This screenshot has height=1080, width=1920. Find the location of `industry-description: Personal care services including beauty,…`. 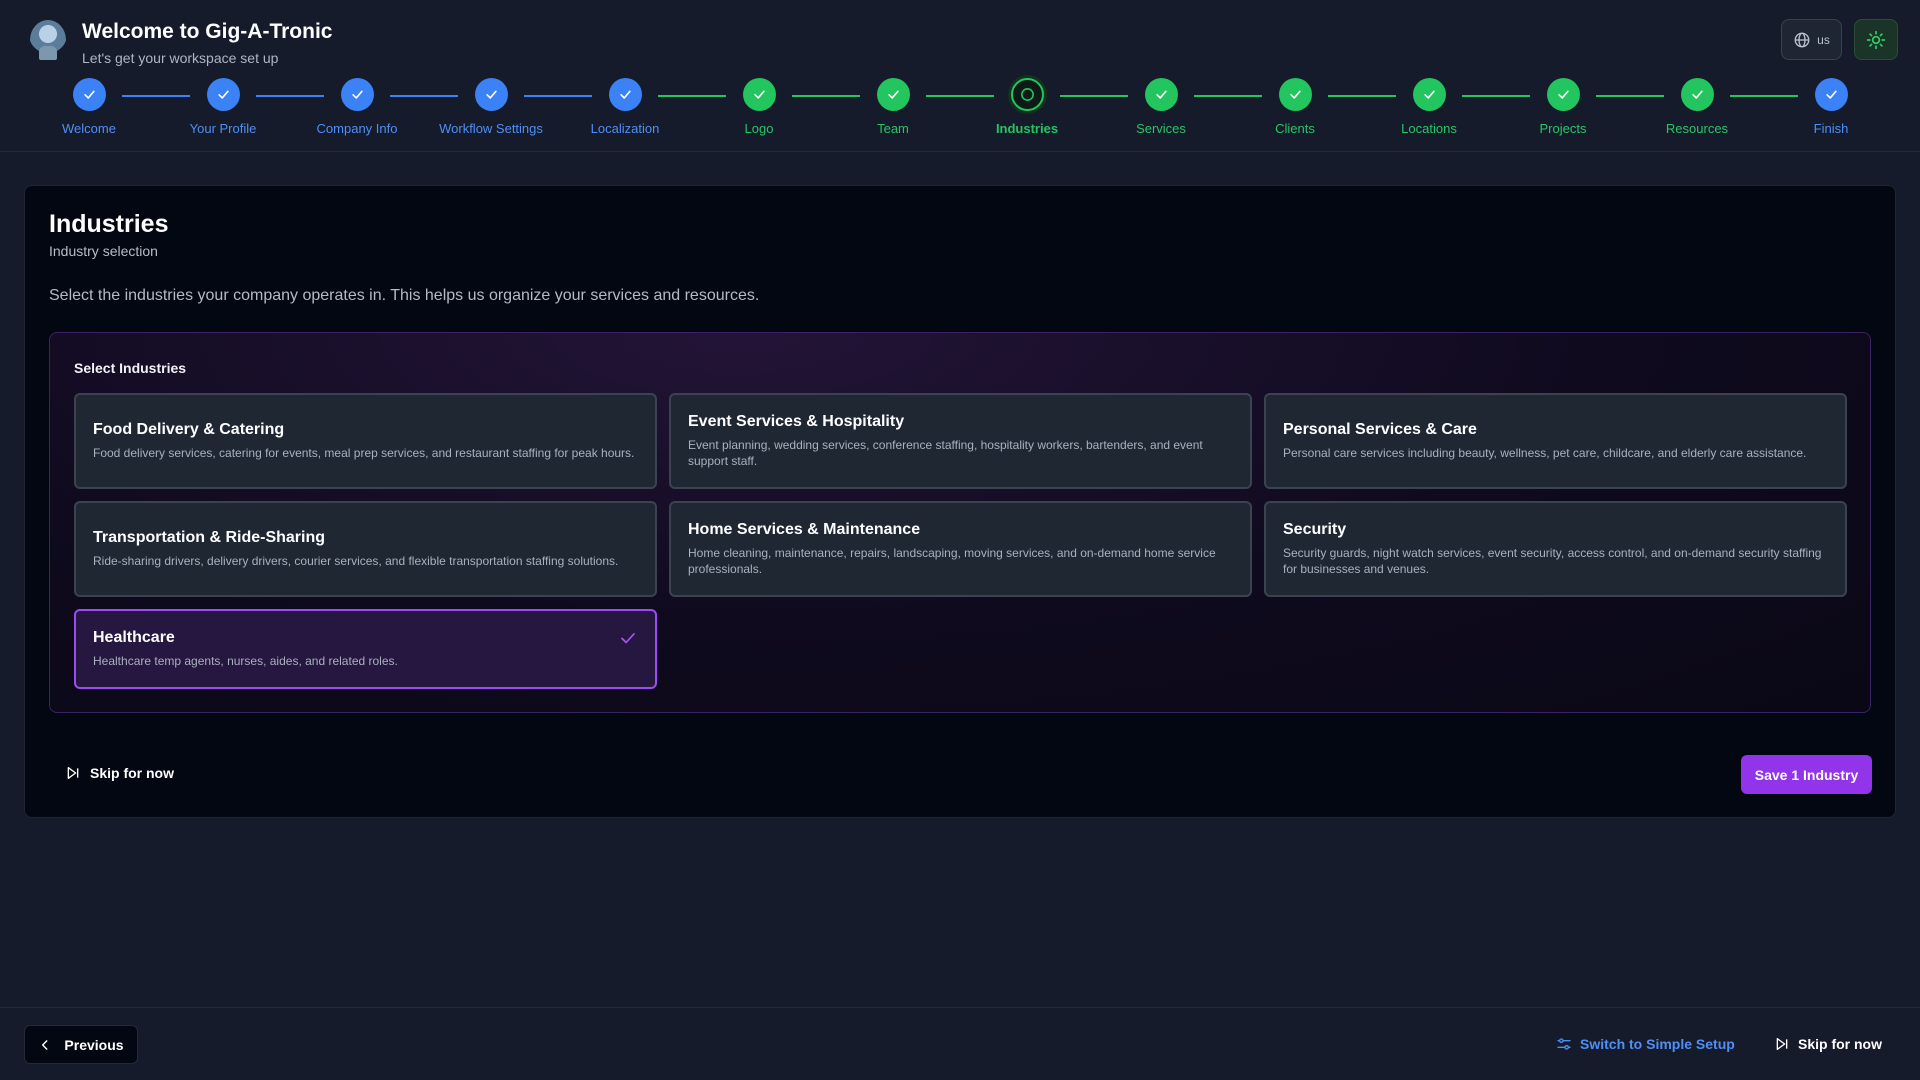

industry-description: Personal care services including beauty,… is located at coordinates (1545, 453).